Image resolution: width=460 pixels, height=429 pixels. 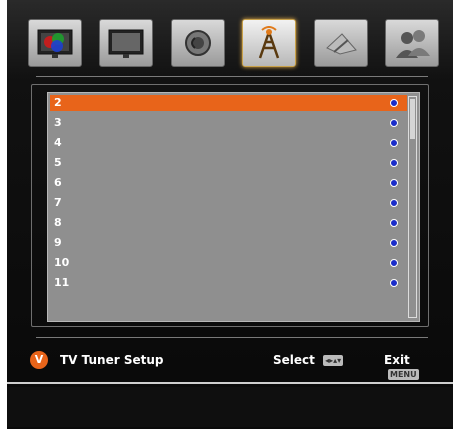 I want to click on satellite-dish-icon, so click(x=341, y=44).